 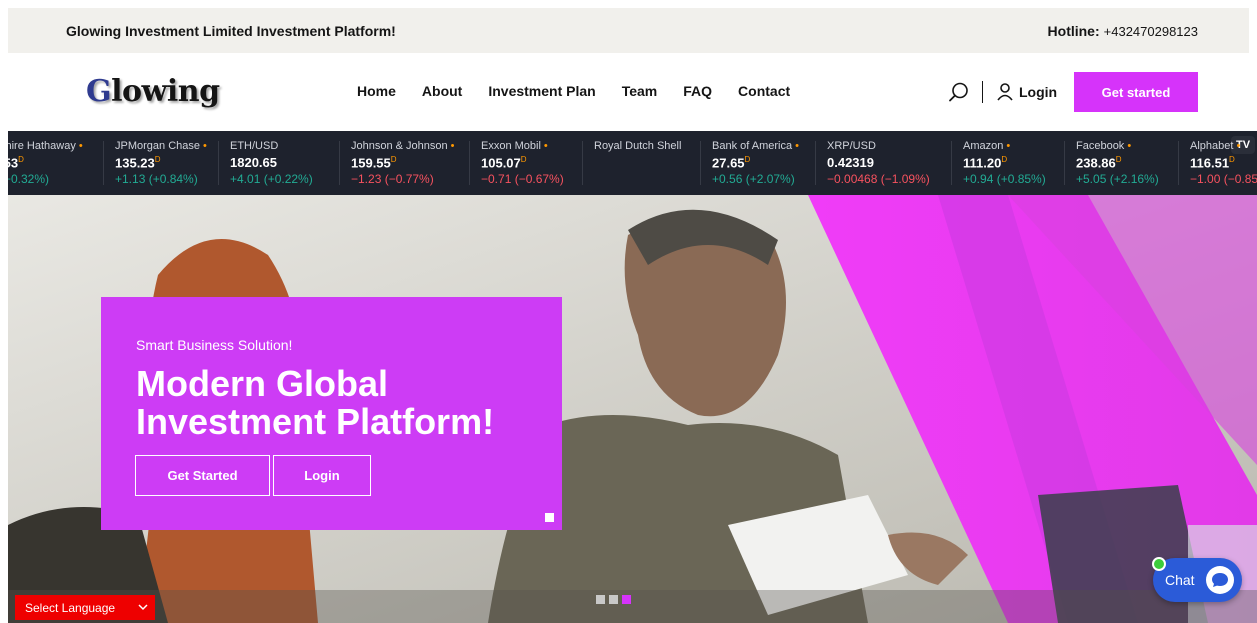 What do you see at coordinates (253, 162) in the screenshot?
I see `ticker-price-value: 1820.65` at bounding box center [253, 162].